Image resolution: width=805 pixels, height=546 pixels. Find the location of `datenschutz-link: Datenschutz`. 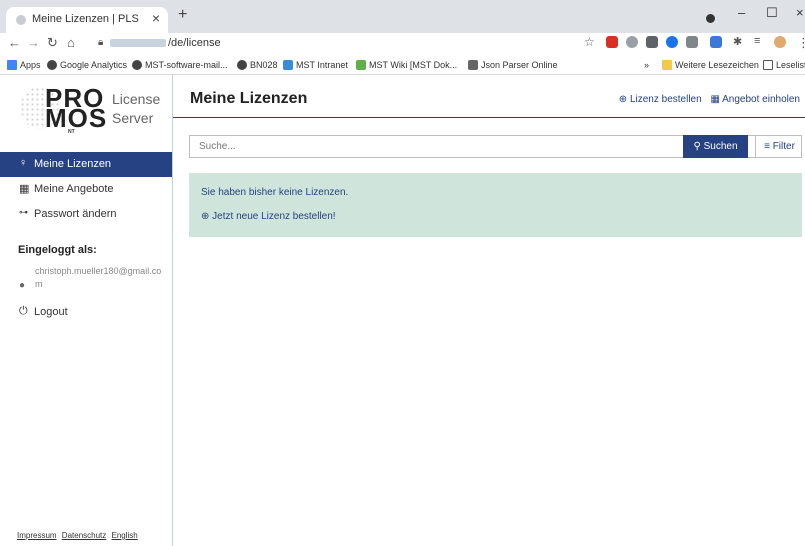

datenschutz-link: Datenschutz is located at coordinates (84, 535).